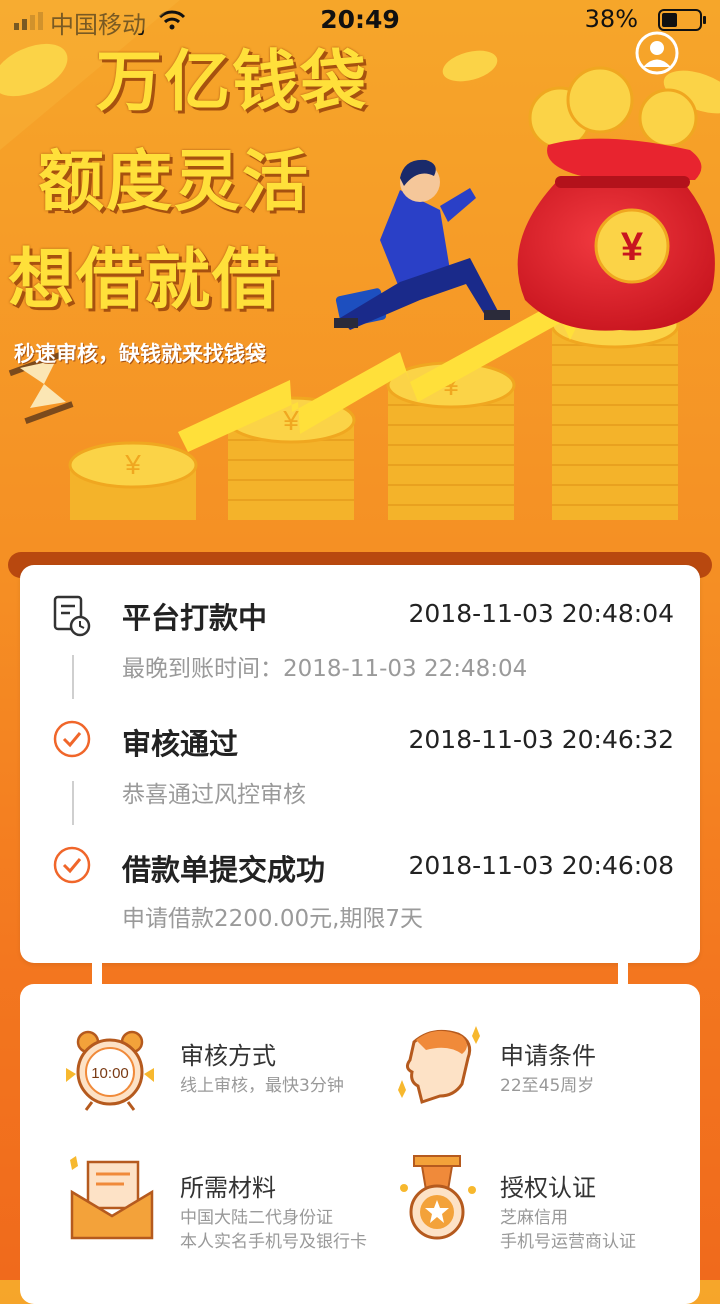 This screenshot has width=720, height=1304. What do you see at coordinates (548, 1188) in the screenshot?
I see `info-title: 授权认证` at bounding box center [548, 1188].